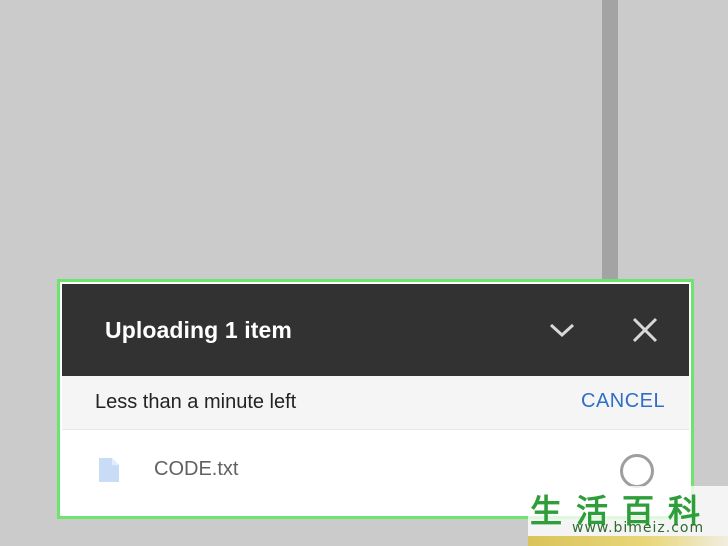  I want to click on watermark-band, so click(628, 541).